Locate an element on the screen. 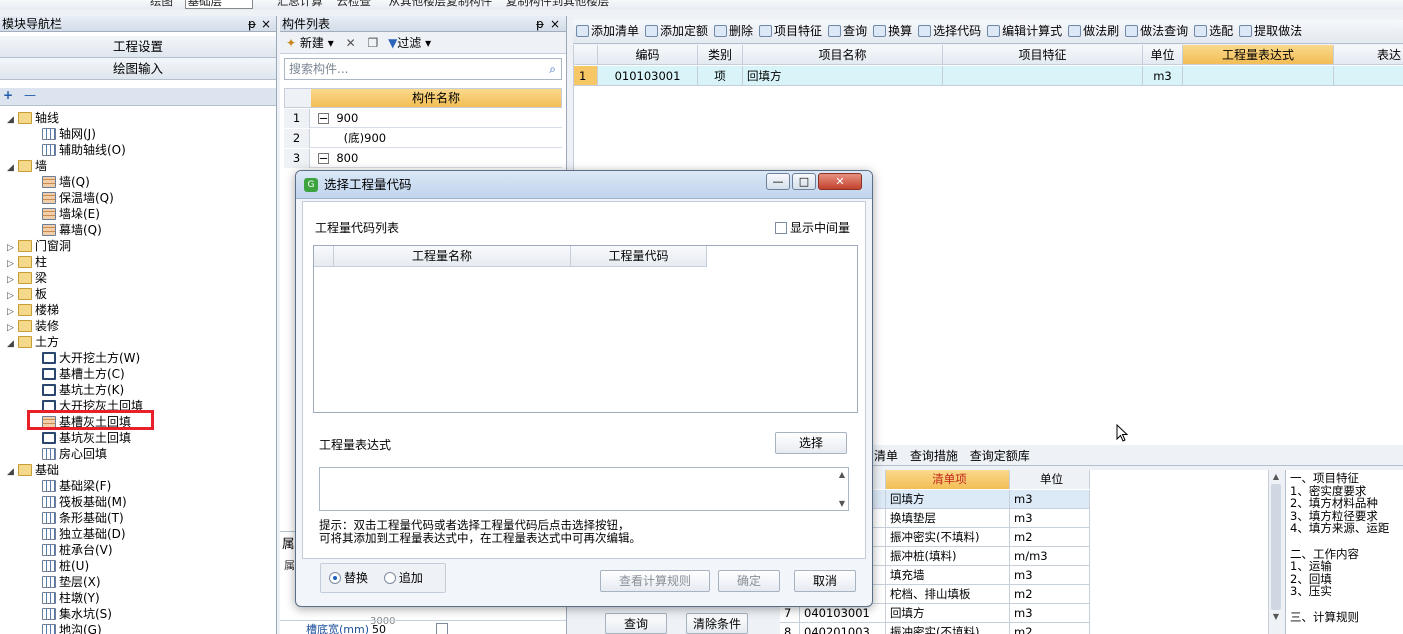 The height and width of the screenshot is (634, 1403). tab-query-quota: 查询定额库 is located at coordinates (1000, 456).